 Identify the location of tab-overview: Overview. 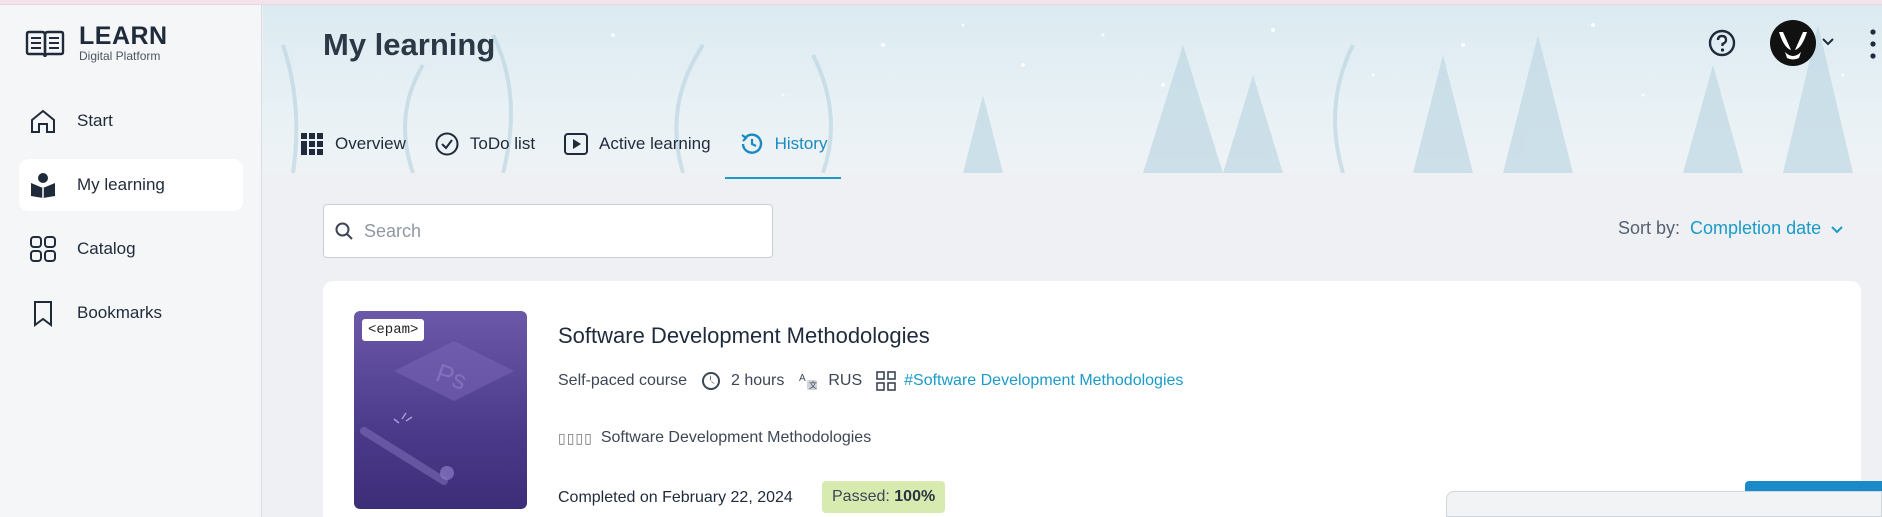
(352, 151).